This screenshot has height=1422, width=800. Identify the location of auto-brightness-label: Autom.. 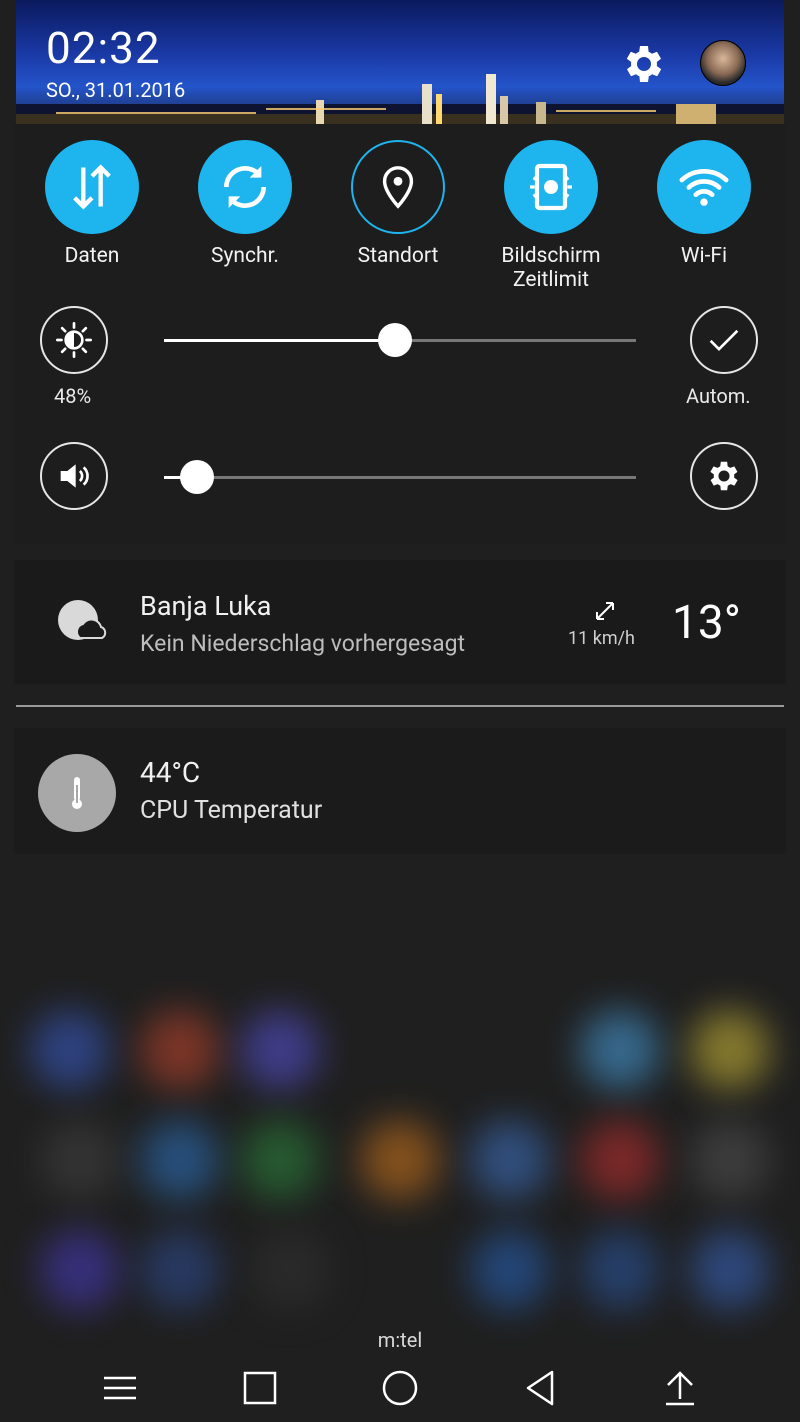
(718, 396).